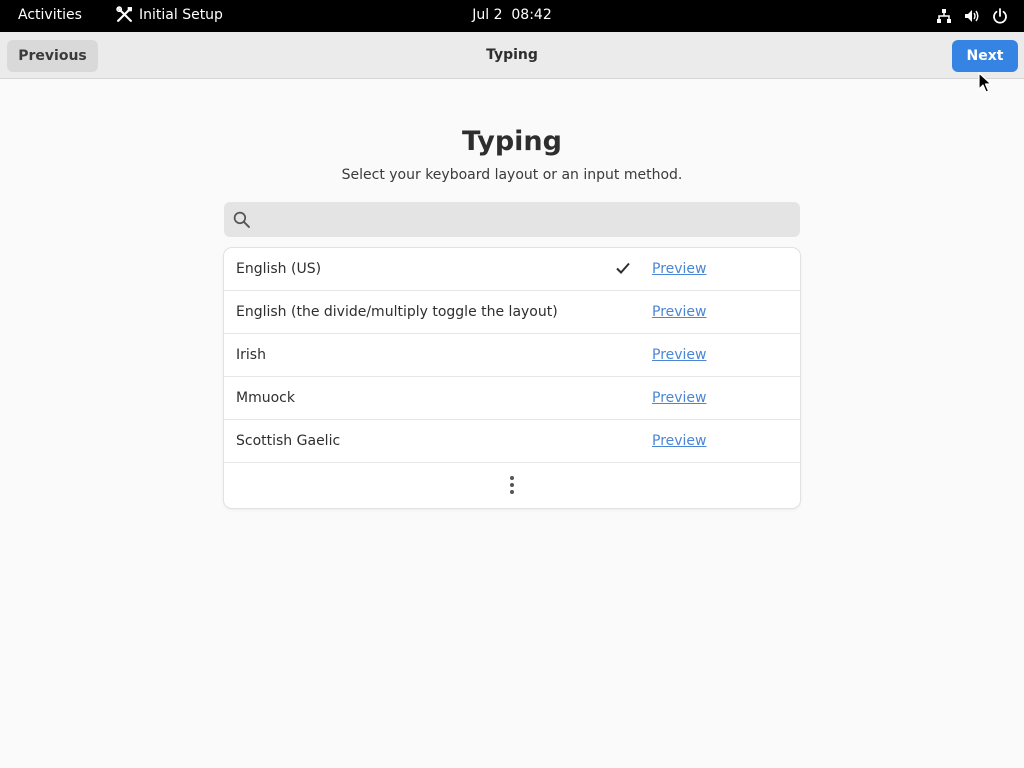  I want to click on view-more-icon, so click(512, 485).